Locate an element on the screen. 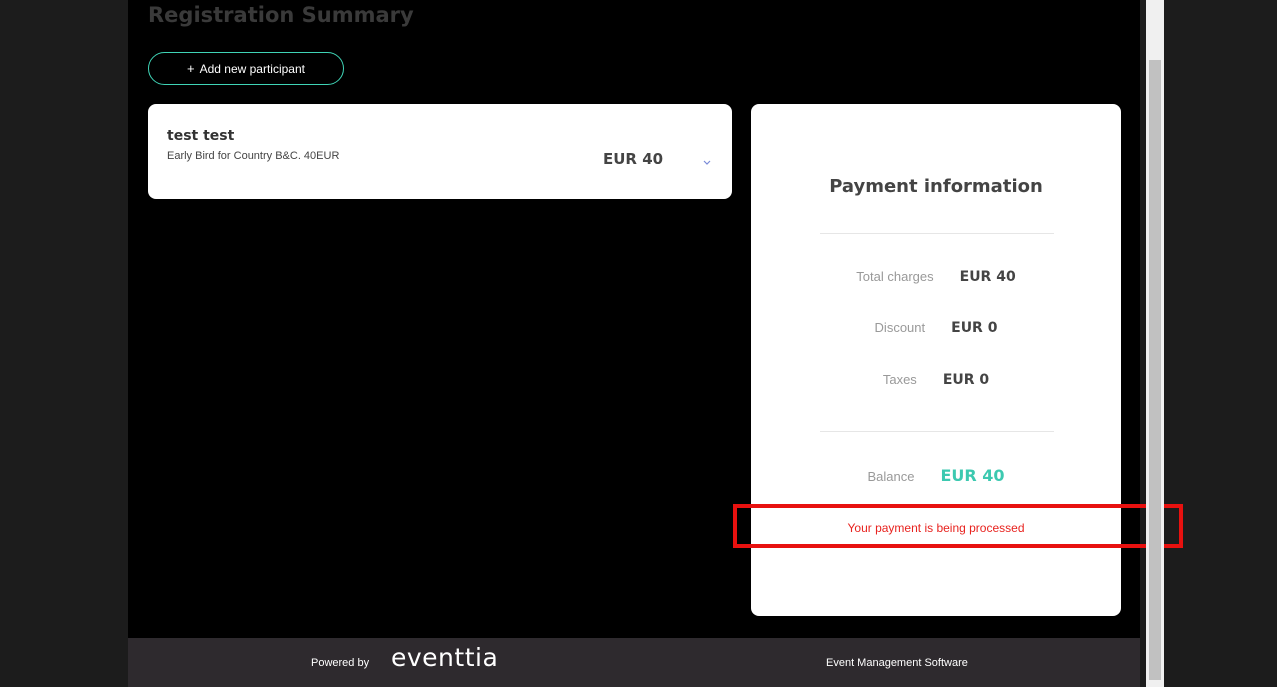 The image size is (1277, 687). discount-value: EUR 0 is located at coordinates (974, 328).